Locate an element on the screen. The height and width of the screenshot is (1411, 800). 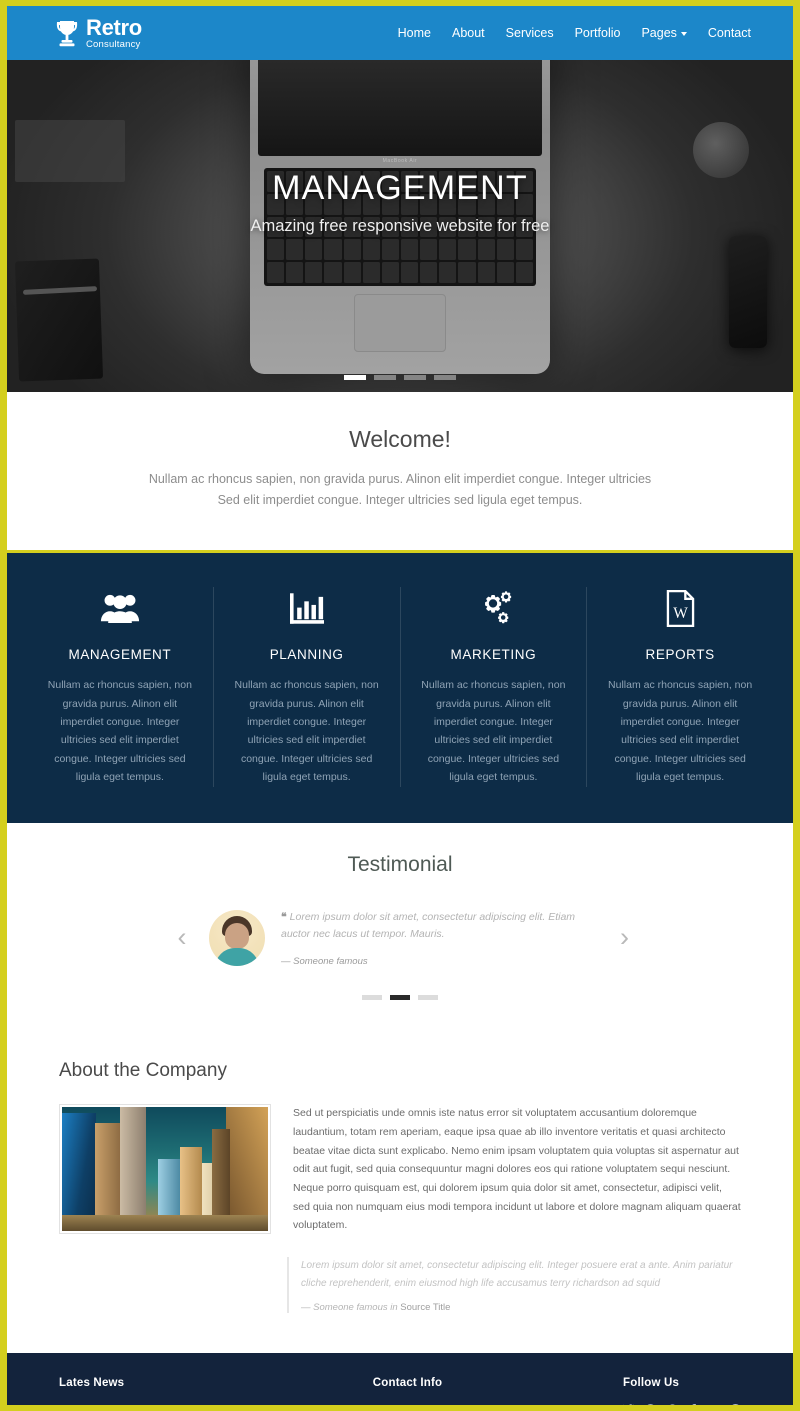
welcome-title: Welcome! is located at coordinates (400, 439).